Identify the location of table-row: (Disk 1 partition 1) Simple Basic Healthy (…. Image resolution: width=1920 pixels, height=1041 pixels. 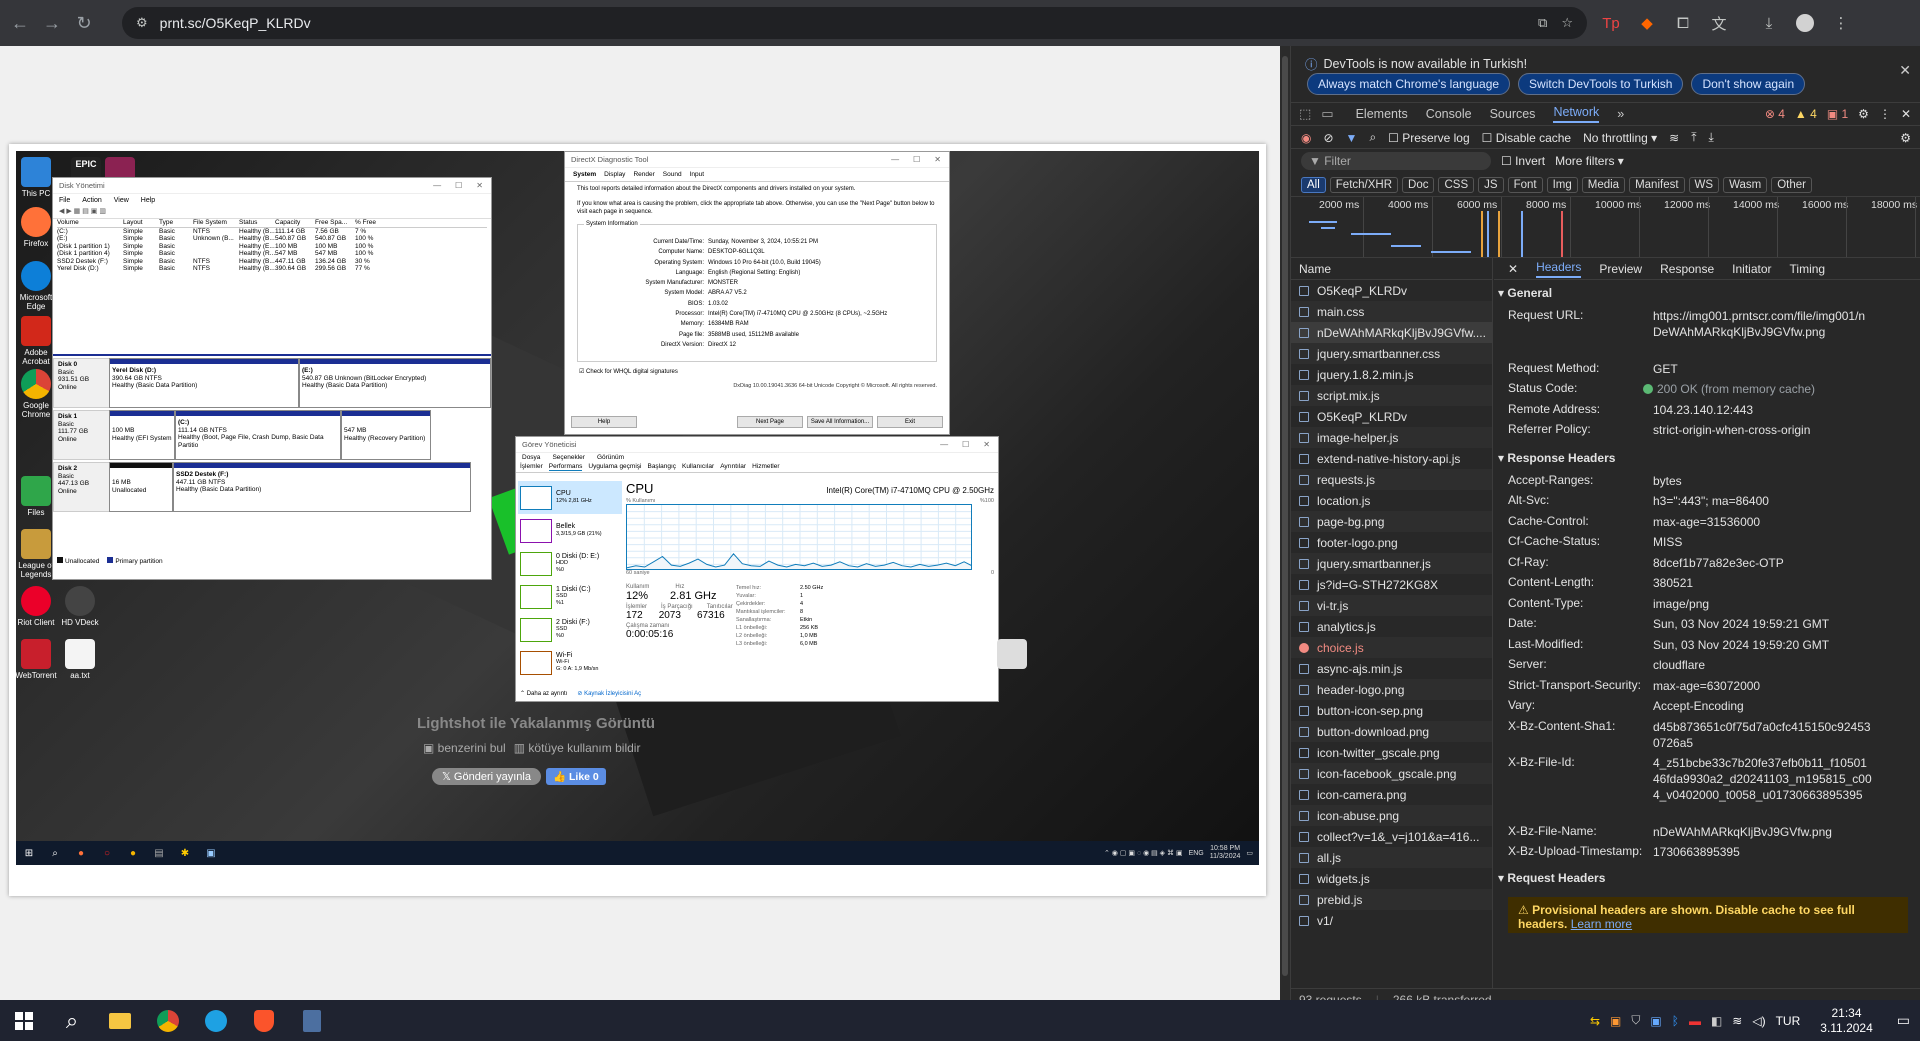
(272, 247).